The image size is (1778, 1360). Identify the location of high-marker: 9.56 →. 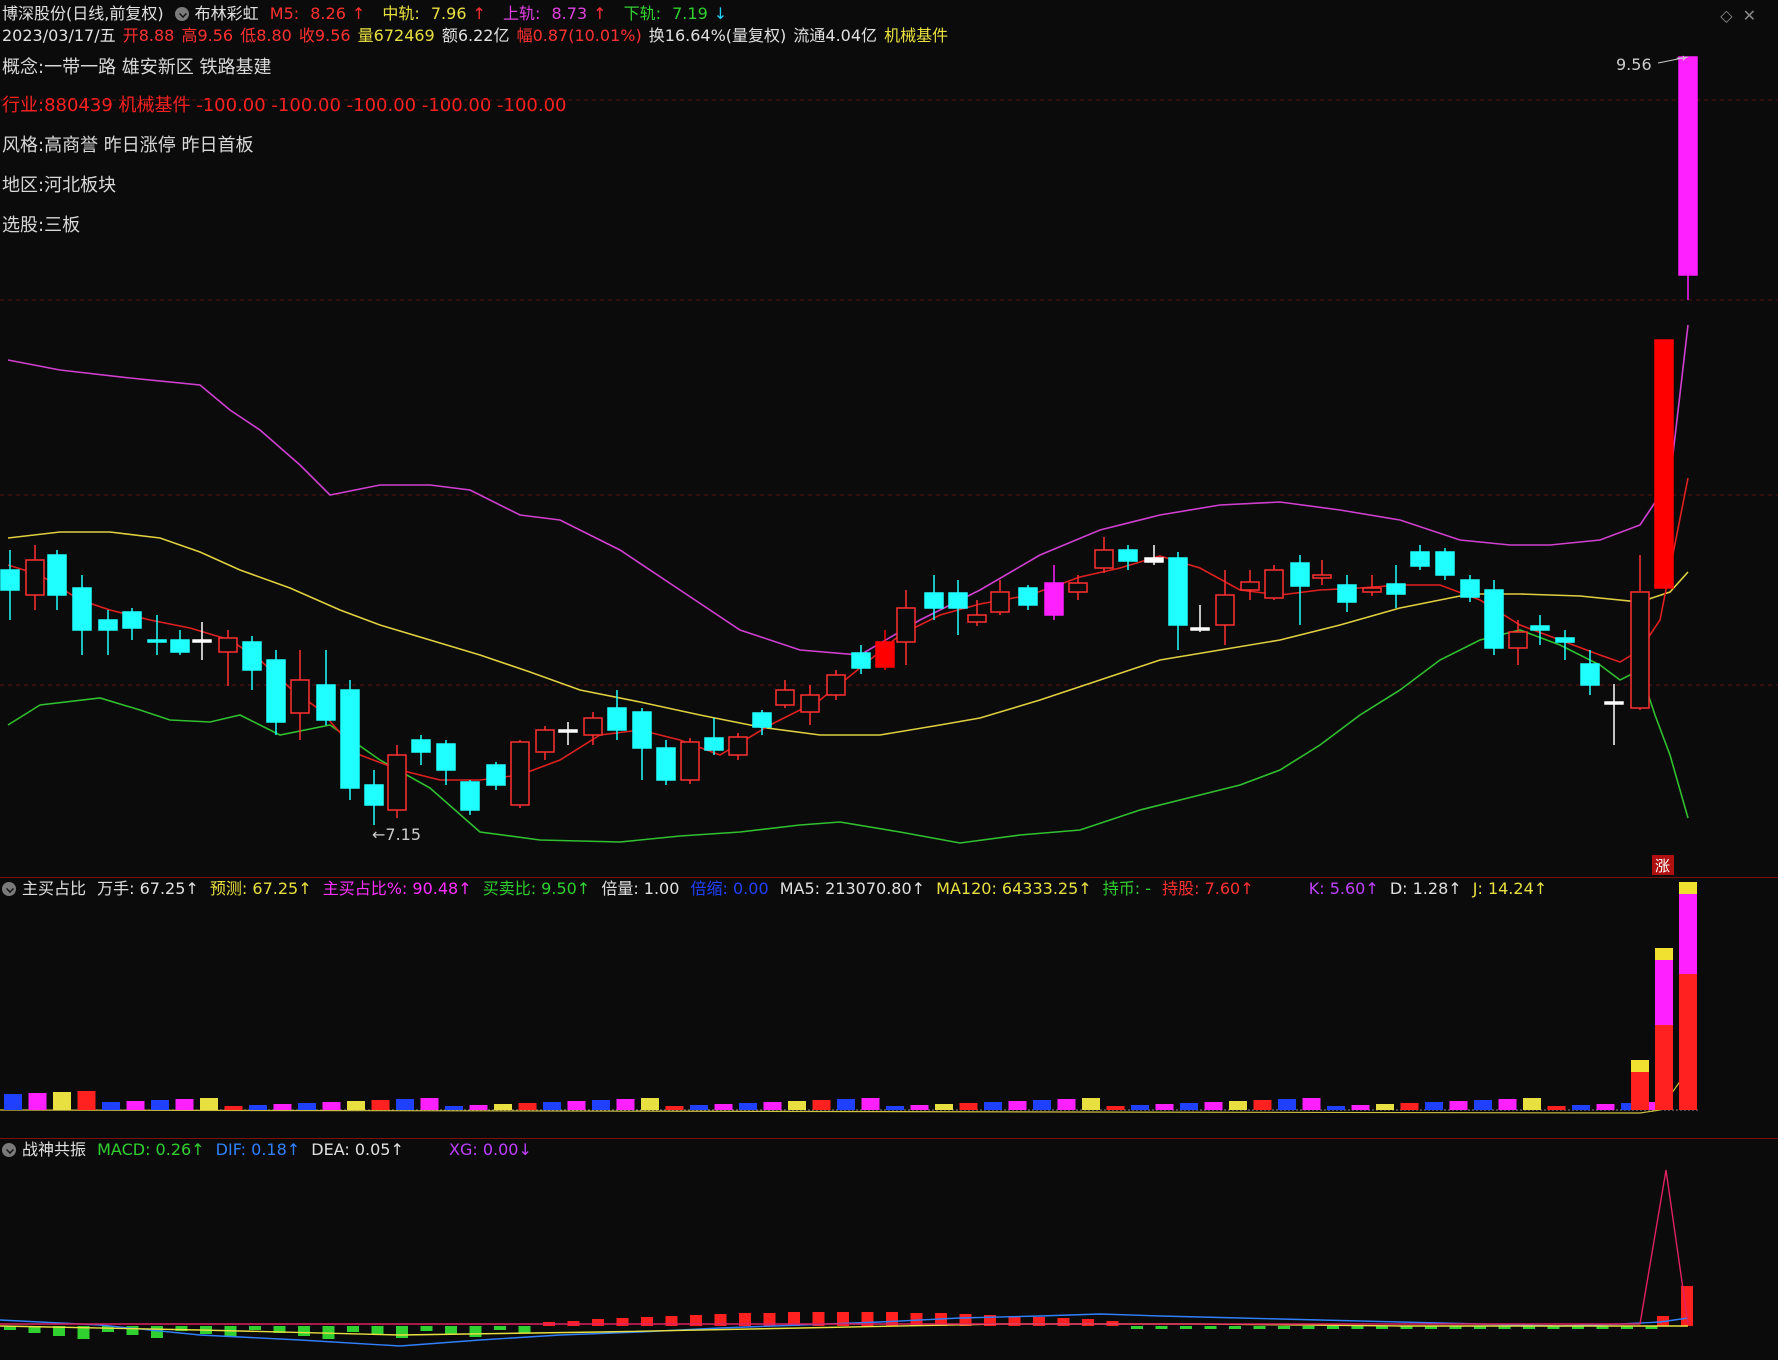
(1652, 62).